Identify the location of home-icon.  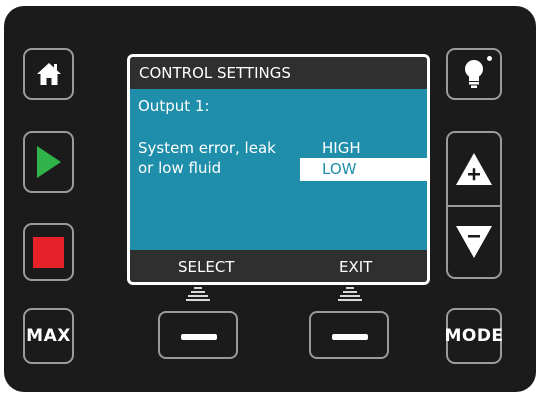
(48, 74).